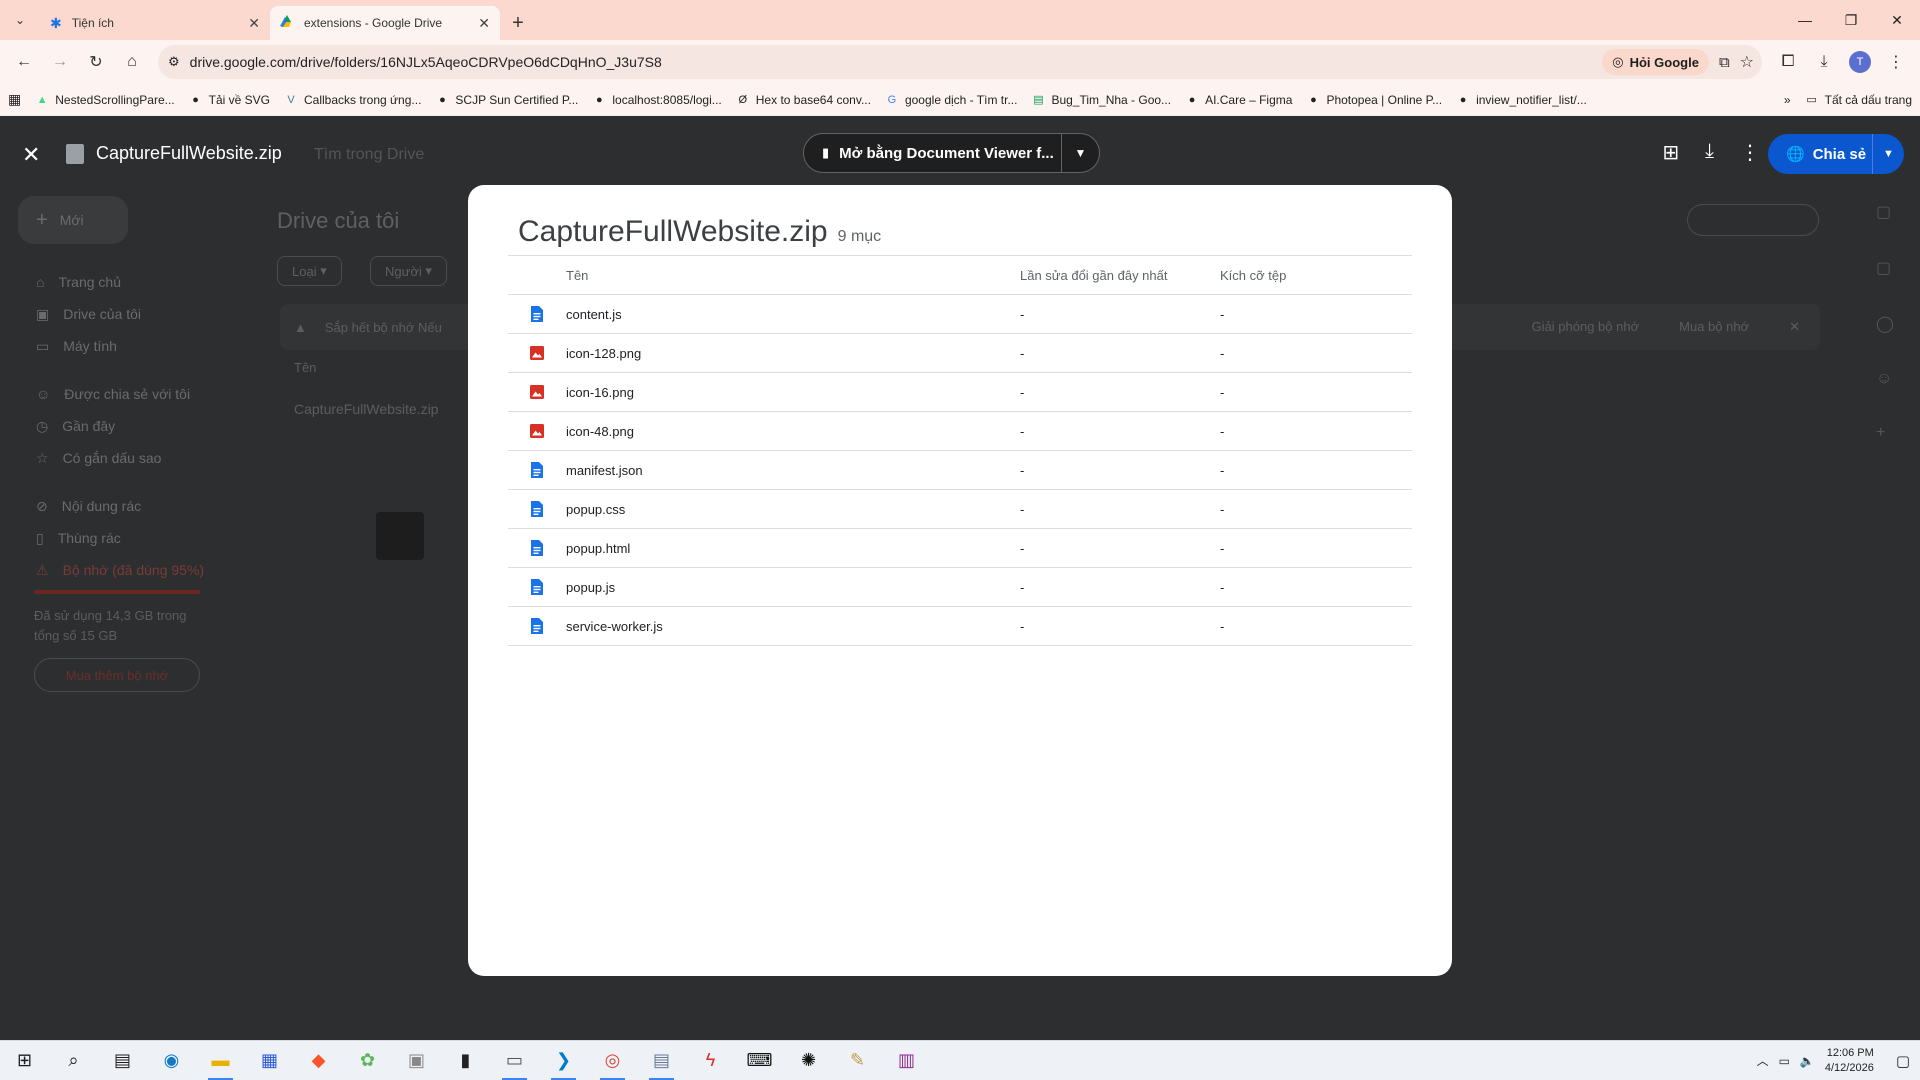 This screenshot has height=1080, width=1920. What do you see at coordinates (366, 409) in the screenshot?
I see `drive-file-row: CaptureFullWebsite.zip` at bounding box center [366, 409].